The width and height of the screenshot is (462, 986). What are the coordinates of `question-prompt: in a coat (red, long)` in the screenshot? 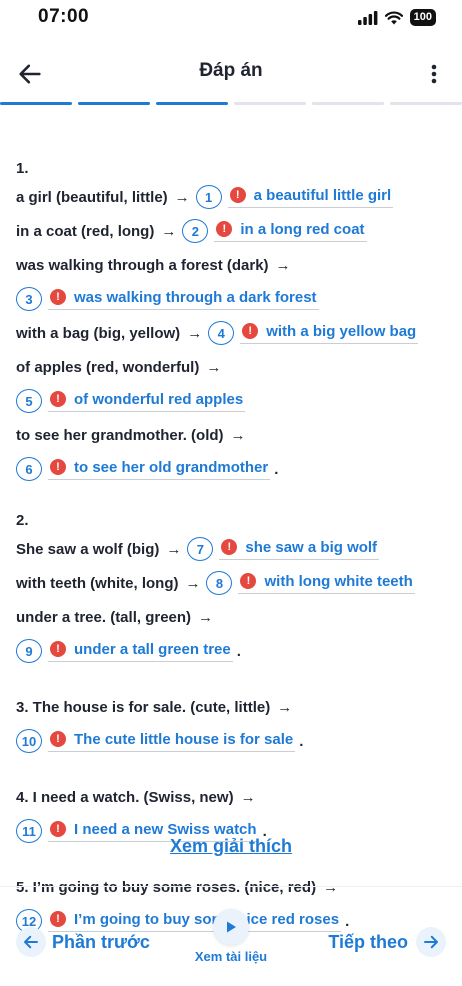 It's located at (85, 231).